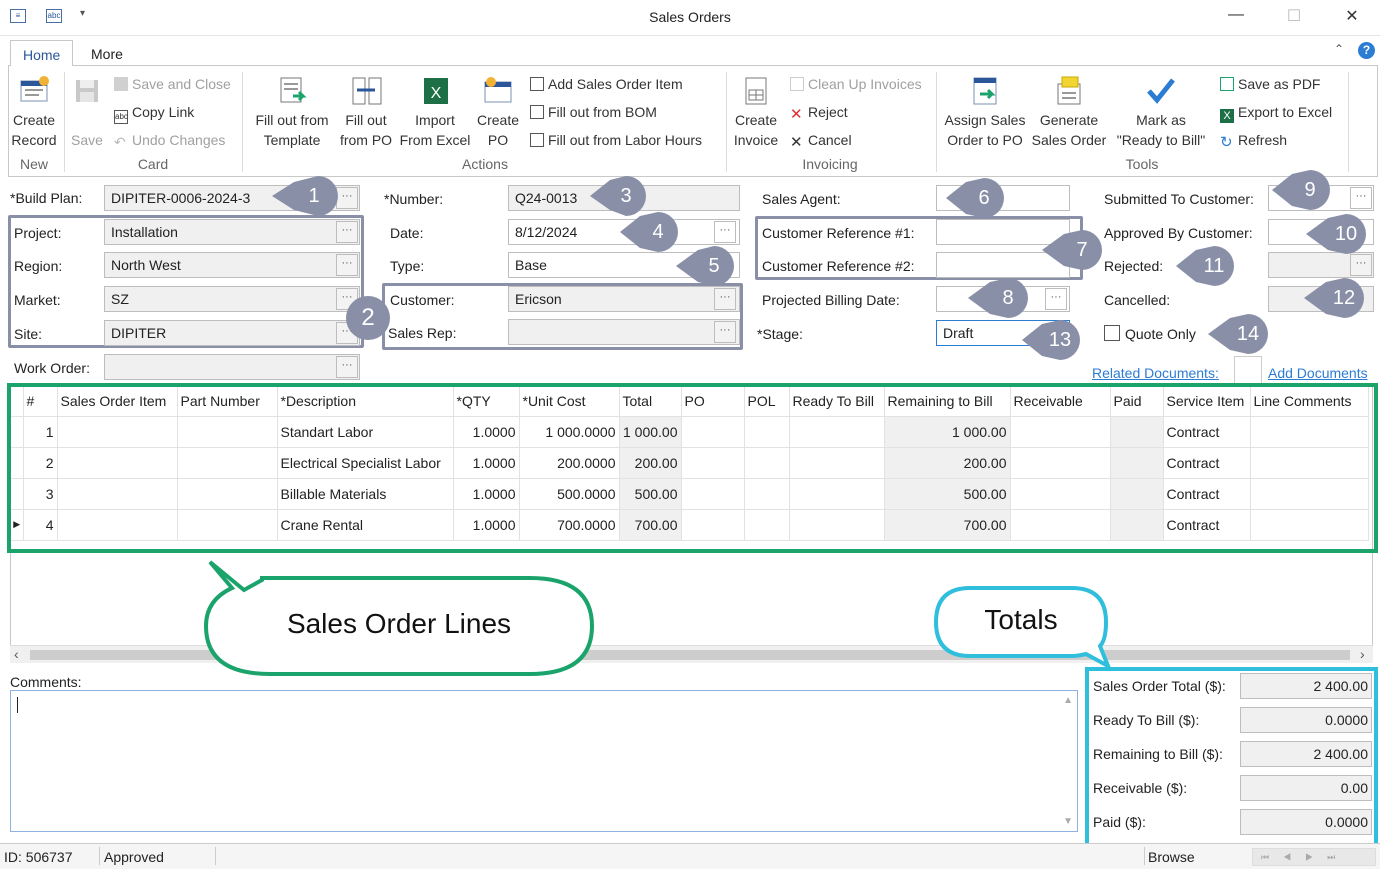  What do you see at coordinates (169, 141) in the screenshot?
I see `undo-button: ↶ Undo Changes` at bounding box center [169, 141].